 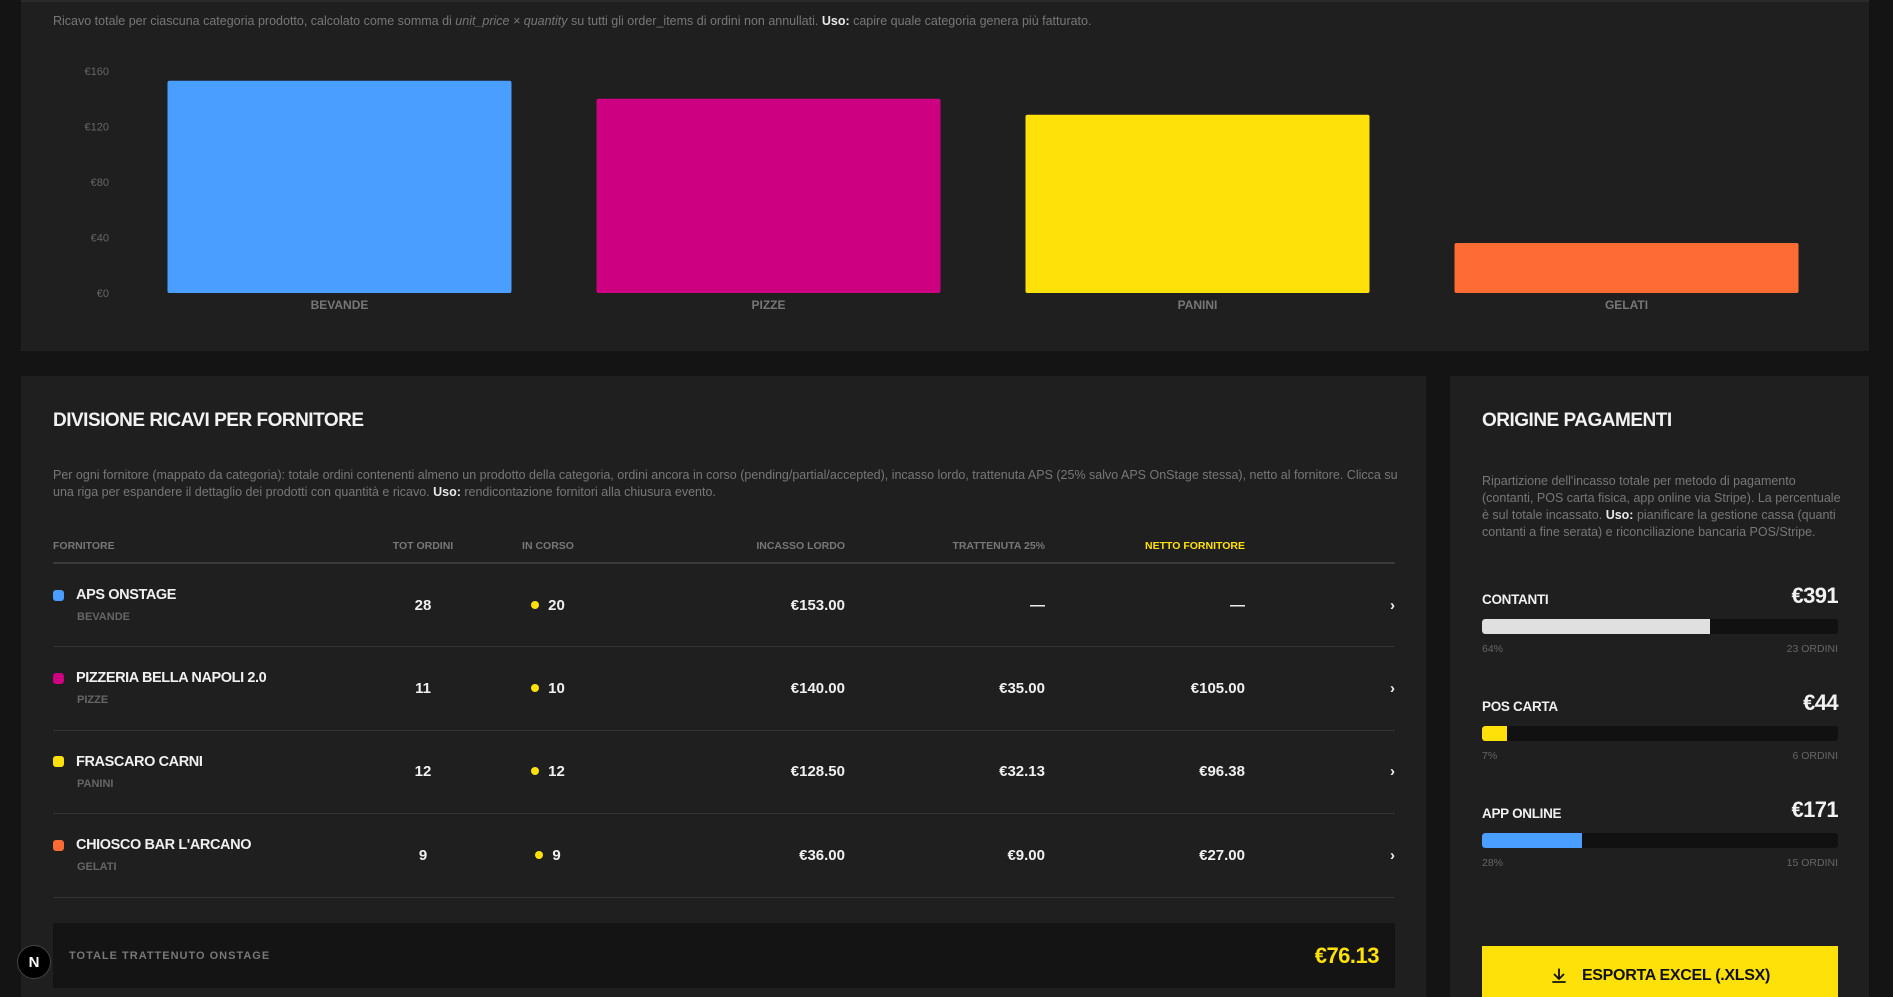 I want to click on bar-gelati, so click(x=1626, y=268).